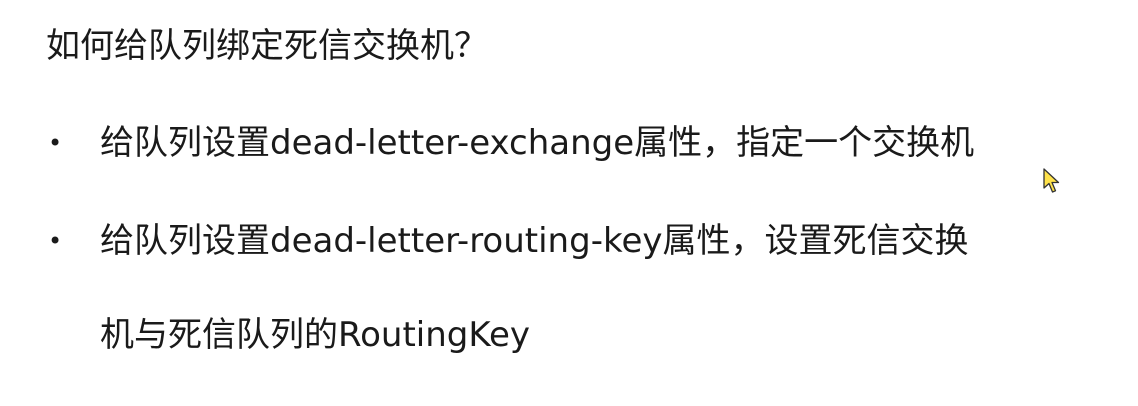  Describe the element at coordinates (534, 241) in the screenshot. I see `bullet-text-line-1: 给队列设置dead-letter-routing-key属性，设置死信交换` at that location.